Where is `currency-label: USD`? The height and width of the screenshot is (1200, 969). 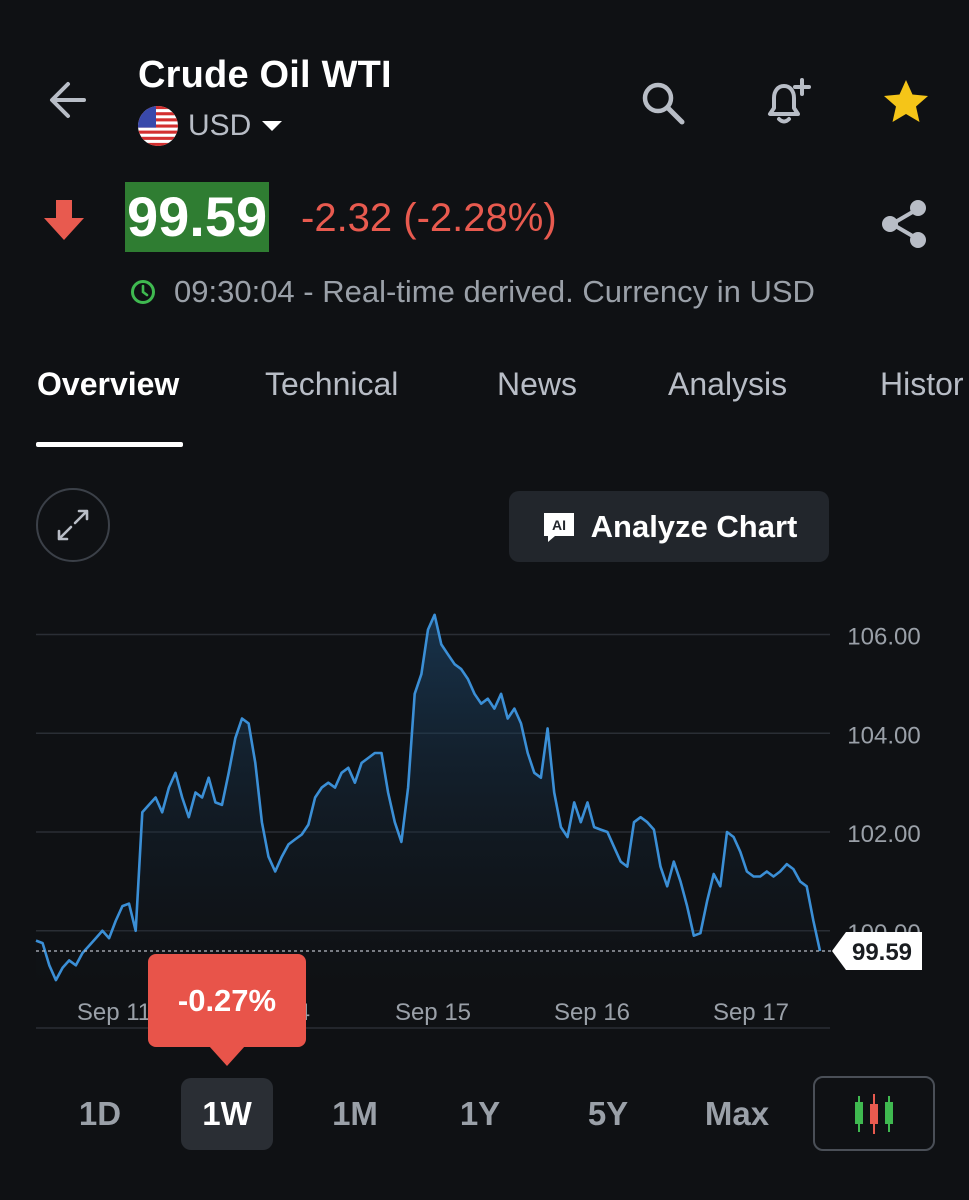
currency-label: USD is located at coordinates (220, 125).